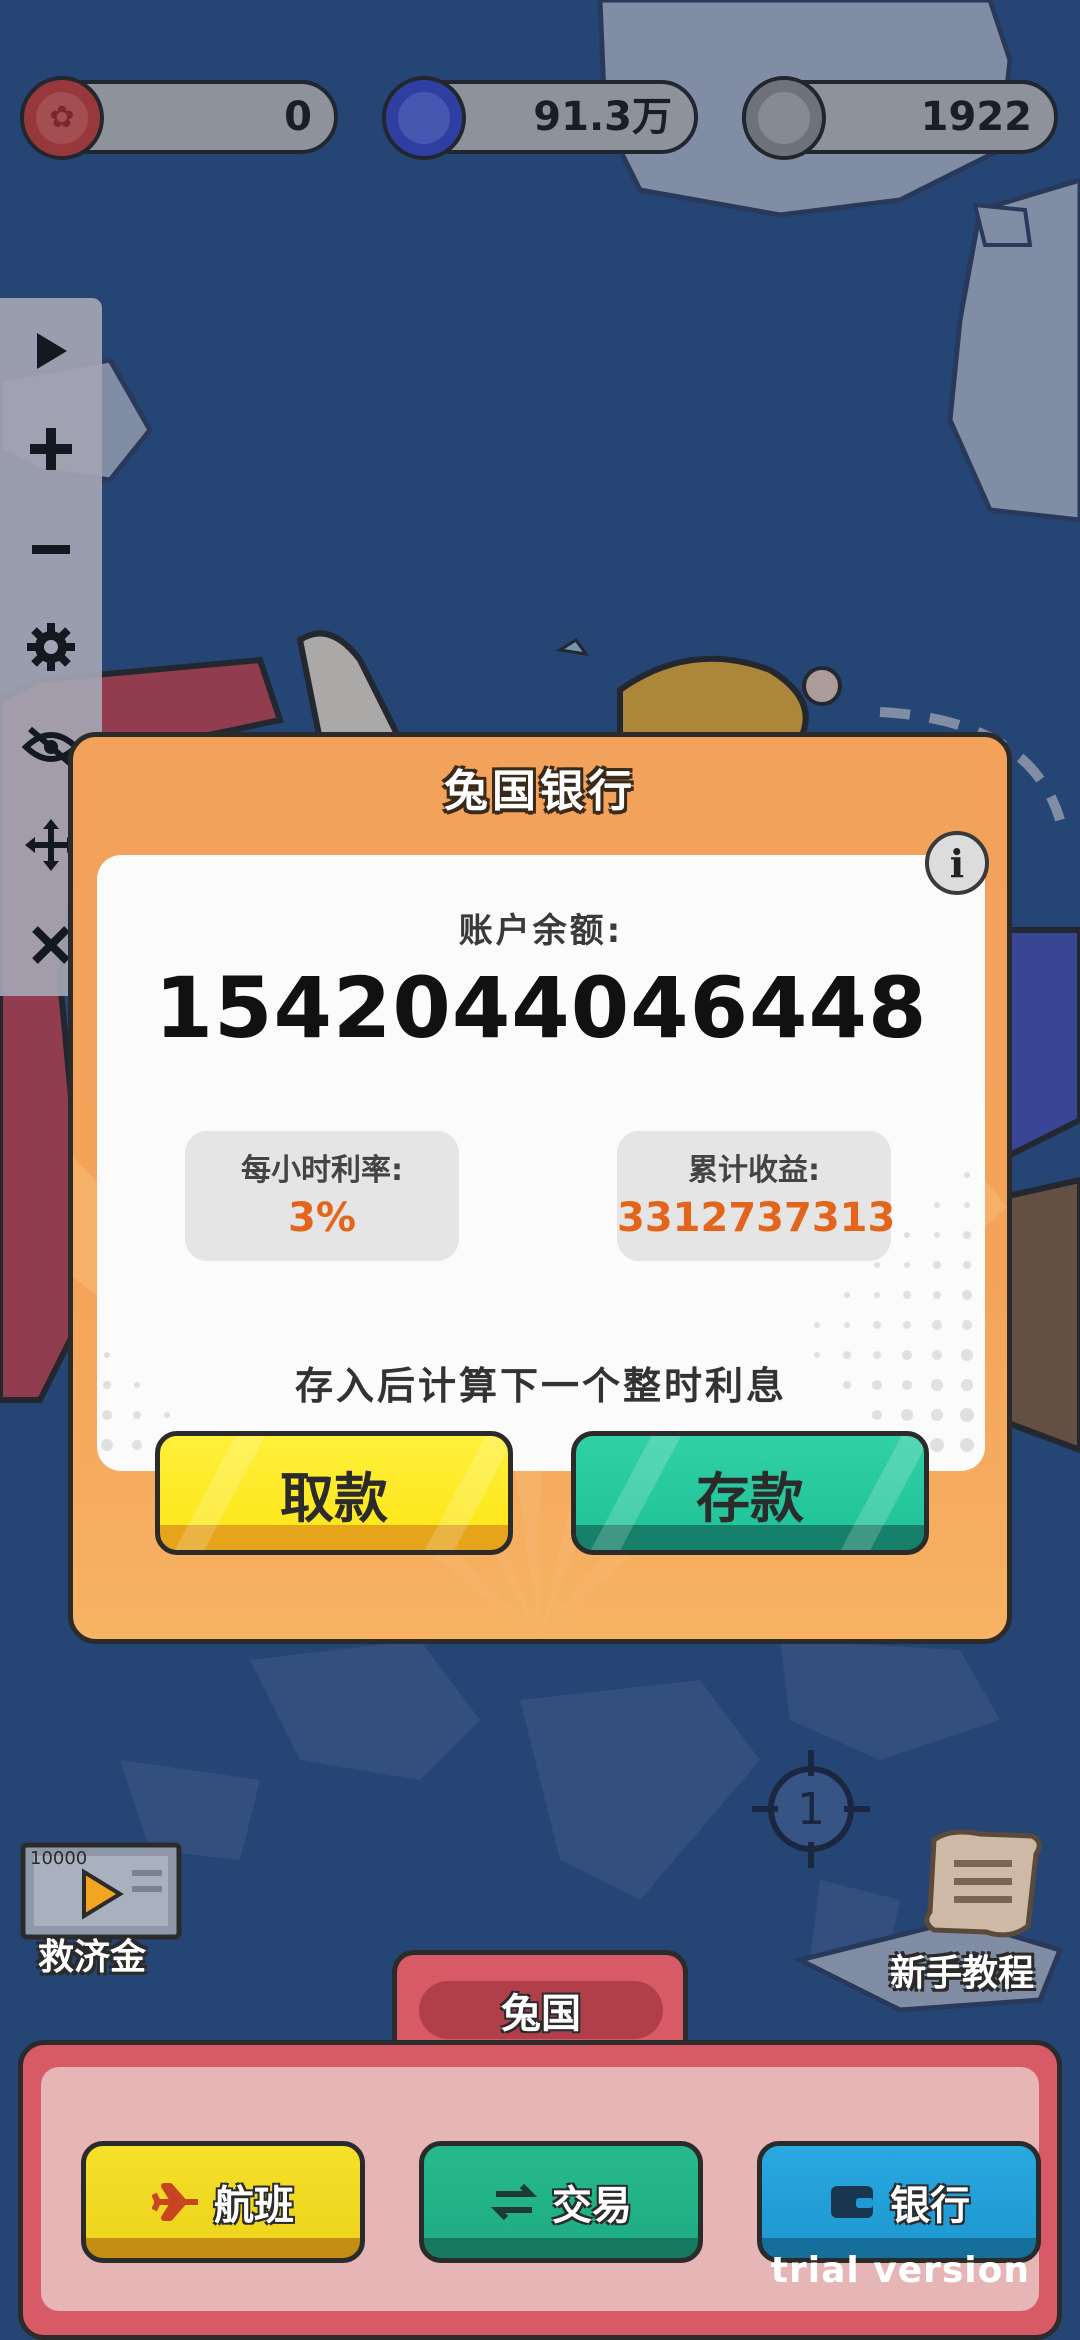 The width and height of the screenshot is (1080, 2340). What do you see at coordinates (101, 1892) in the screenshot?
I see `relief-fund-button: 10000` at bounding box center [101, 1892].